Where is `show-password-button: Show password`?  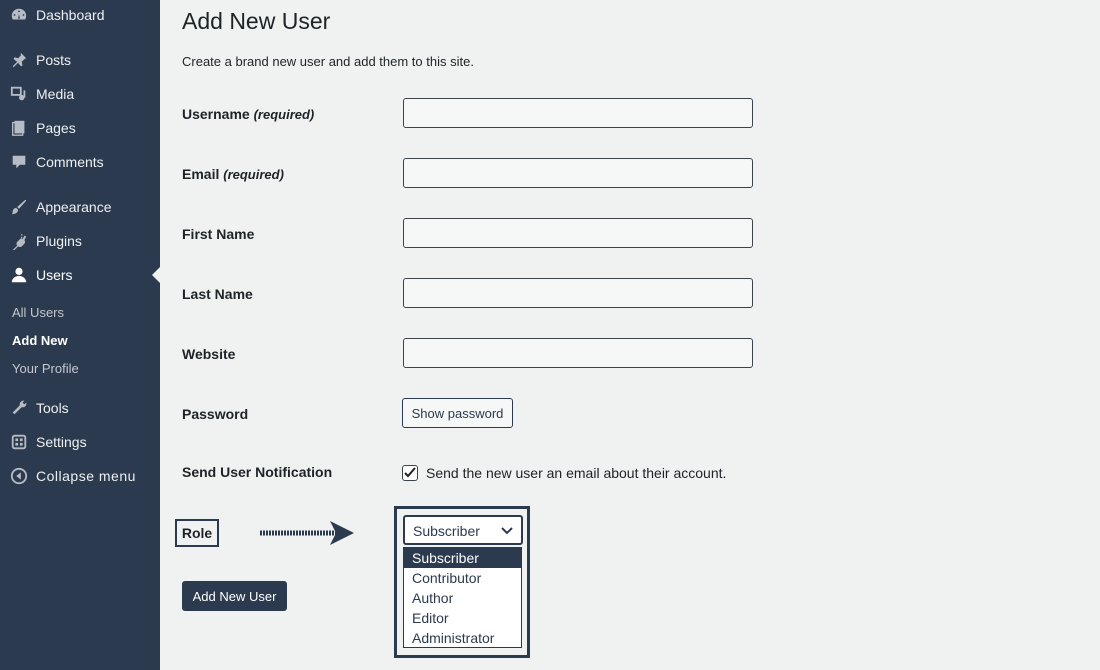 show-password-button: Show password is located at coordinates (457, 413).